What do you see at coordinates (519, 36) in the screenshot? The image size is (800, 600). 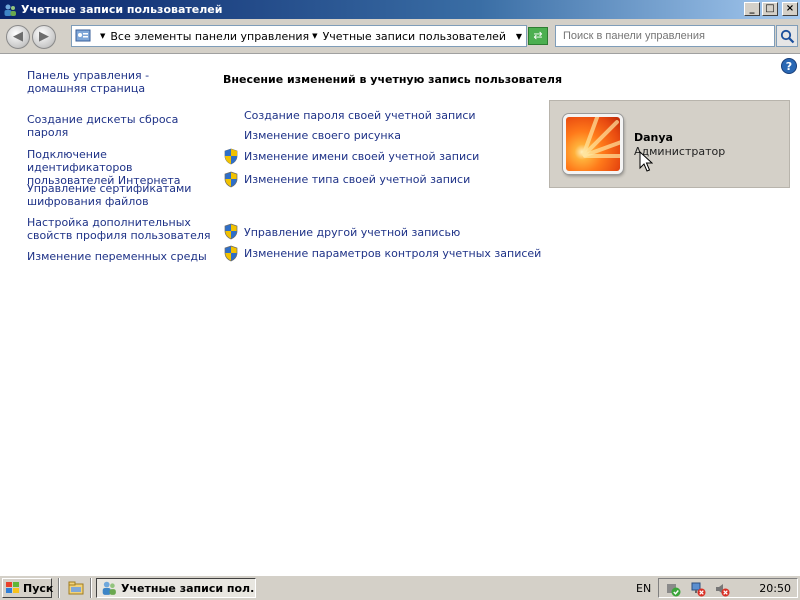 I see `chevron-down-icon: ▼` at bounding box center [519, 36].